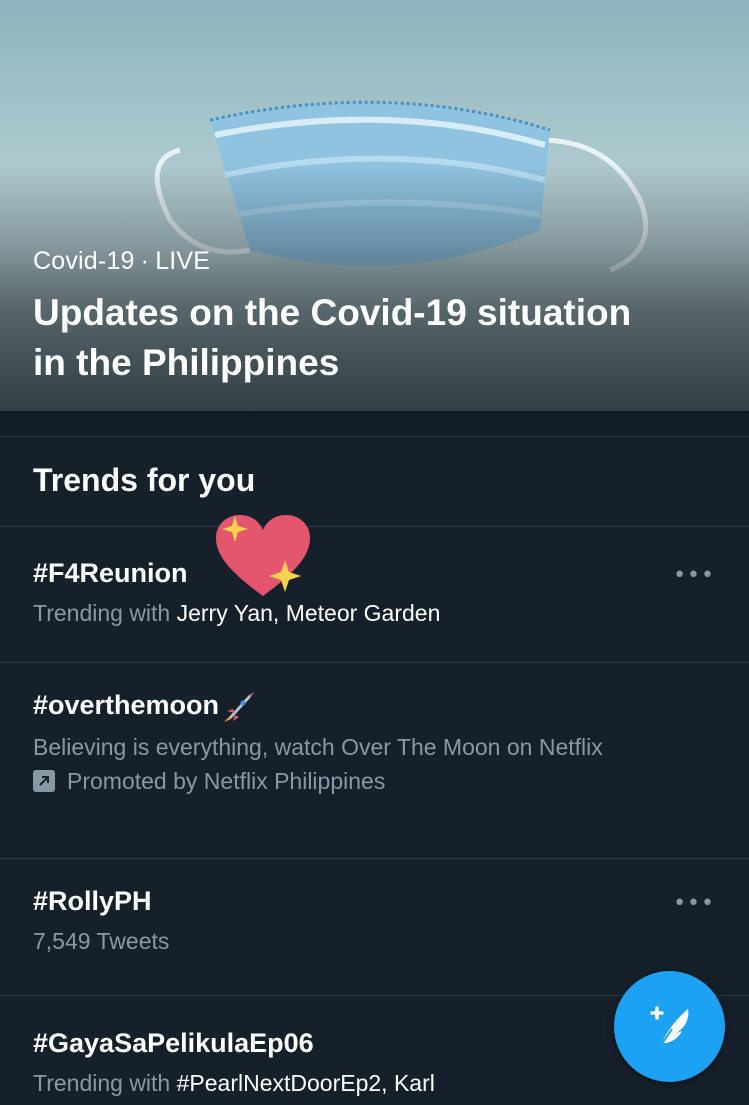  Describe the element at coordinates (378, 706) in the screenshot. I see `trend-name: #overthemoon` at that location.